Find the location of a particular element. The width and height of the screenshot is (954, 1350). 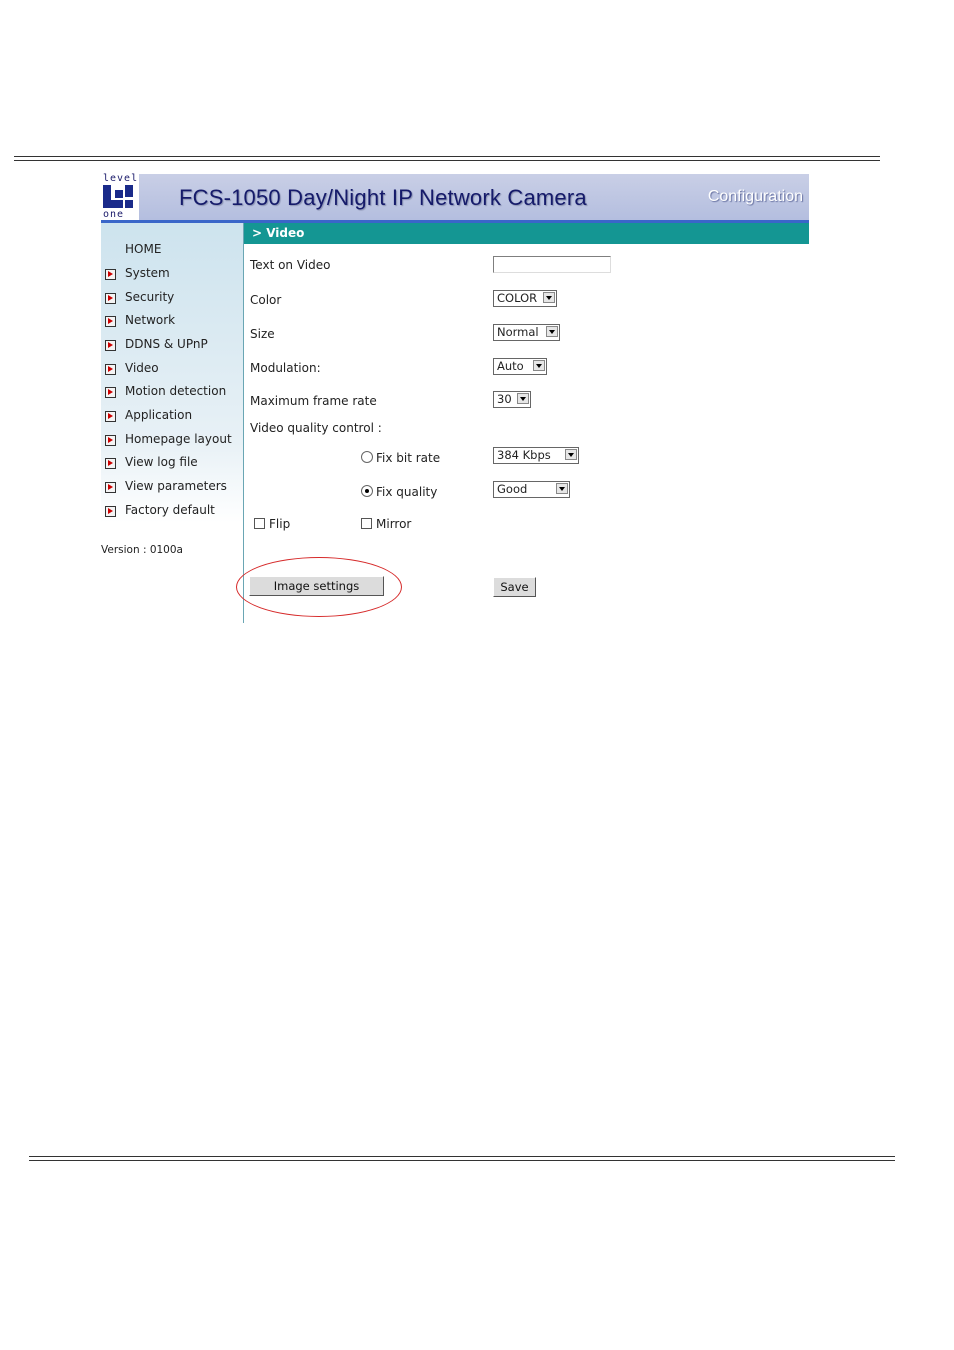

sidebar-item-label: Security is located at coordinates (150, 297).